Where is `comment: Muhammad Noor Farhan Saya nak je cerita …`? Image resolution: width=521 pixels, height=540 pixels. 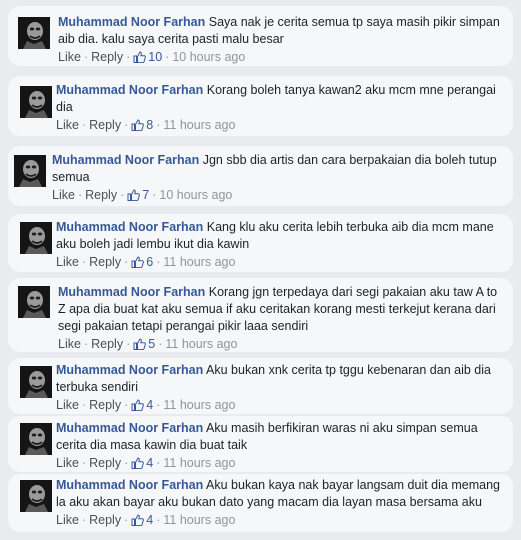
comment: Muhammad Noor Farhan Saya nak je cerita … is located at coordinates (260, 36).